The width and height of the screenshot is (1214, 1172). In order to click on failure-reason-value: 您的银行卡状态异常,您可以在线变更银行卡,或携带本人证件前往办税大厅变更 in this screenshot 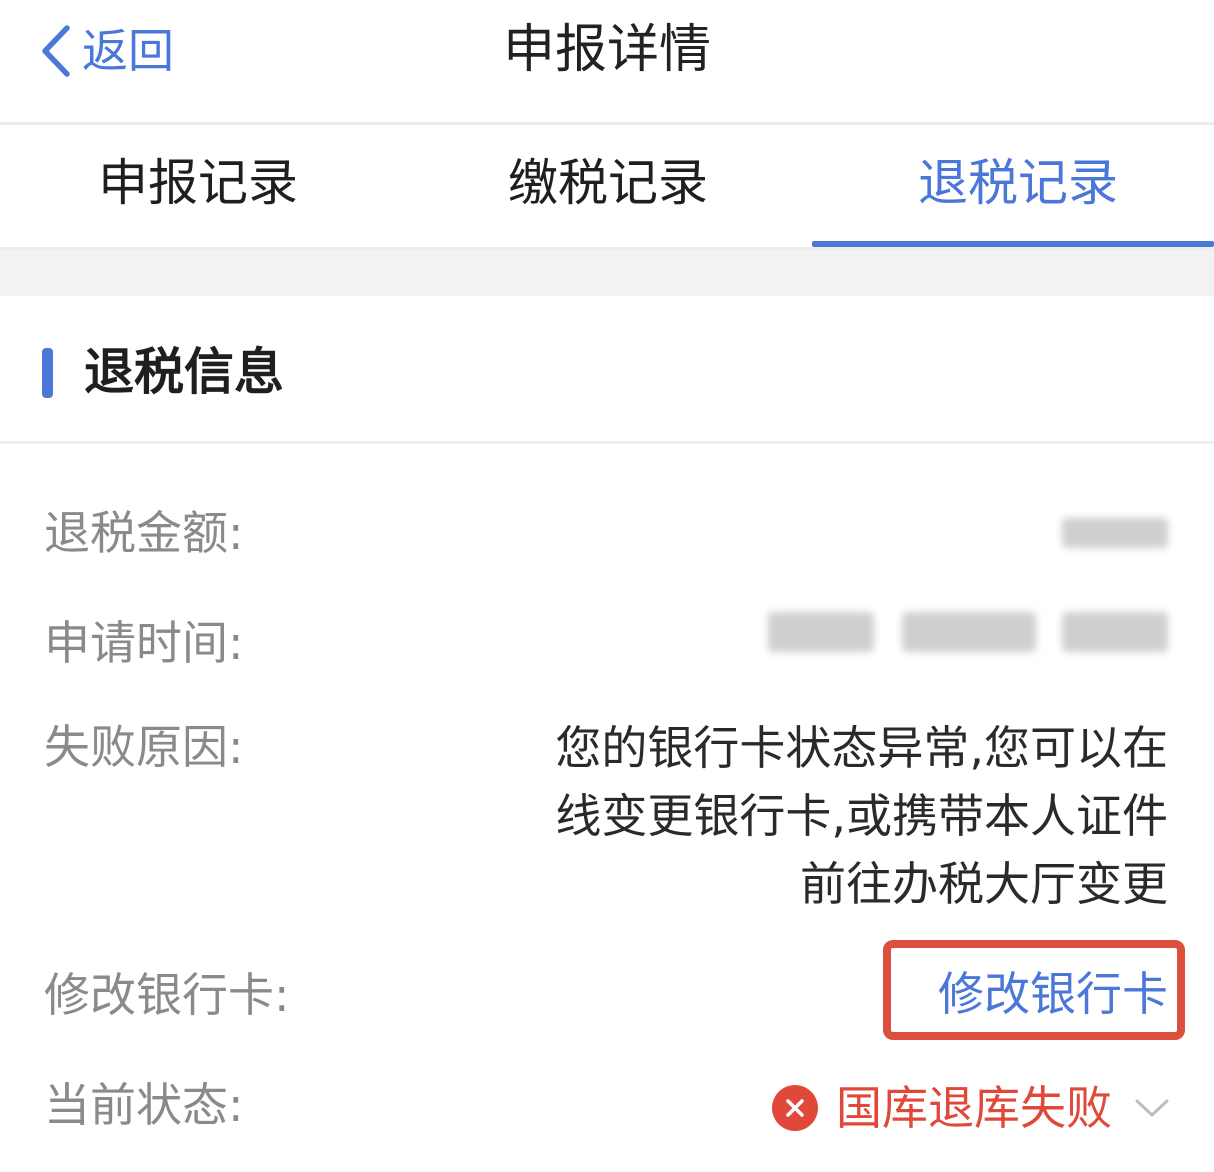, I will do `click(861, 816)`.